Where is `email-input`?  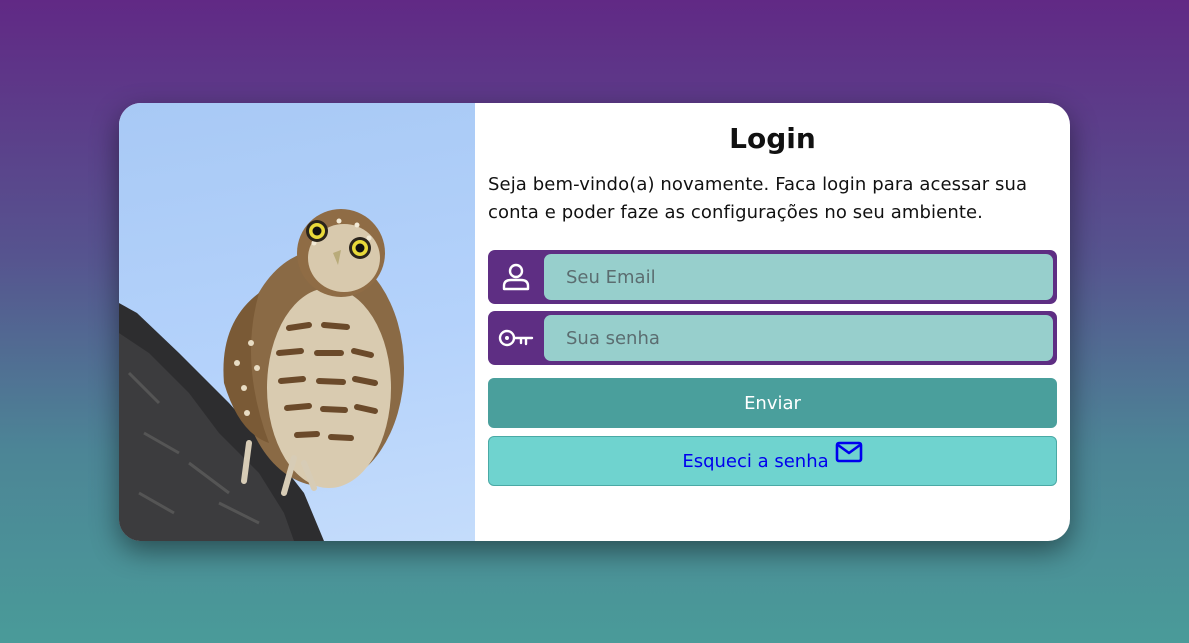
email-input is located at coordinates (798, 277).